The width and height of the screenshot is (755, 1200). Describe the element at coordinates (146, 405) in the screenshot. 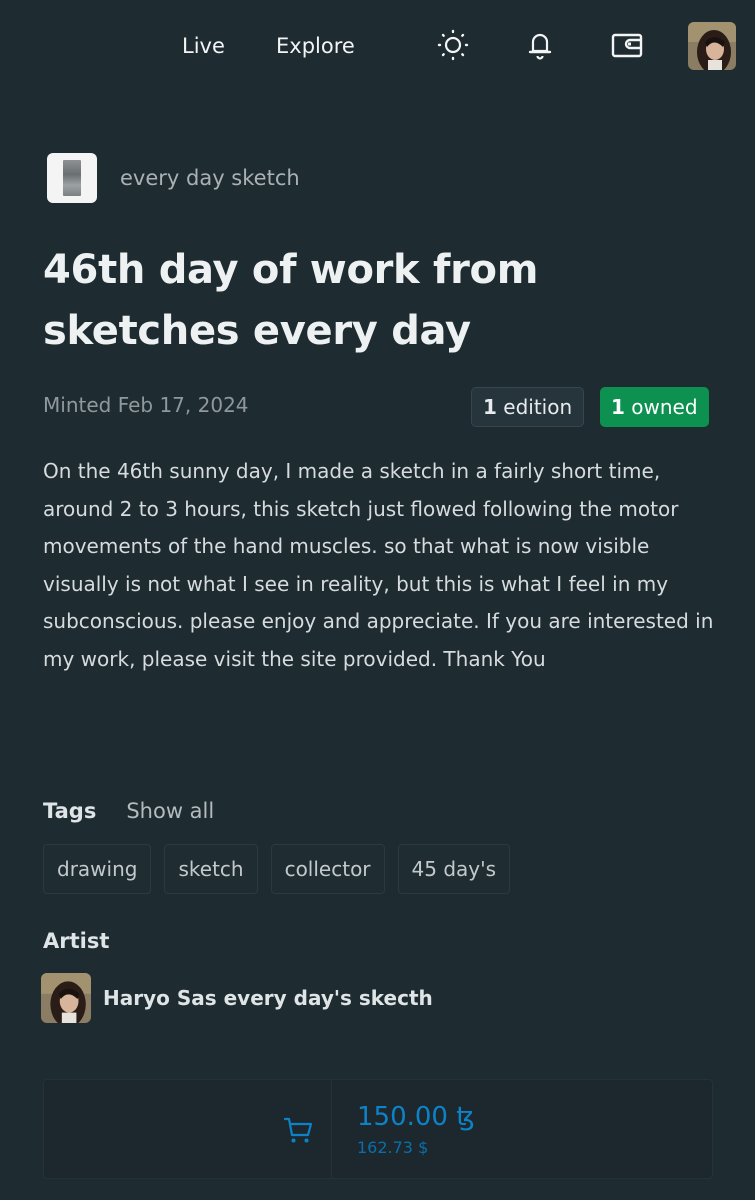

I see `minted-date: Minted Feb 17, 2024` at that location.